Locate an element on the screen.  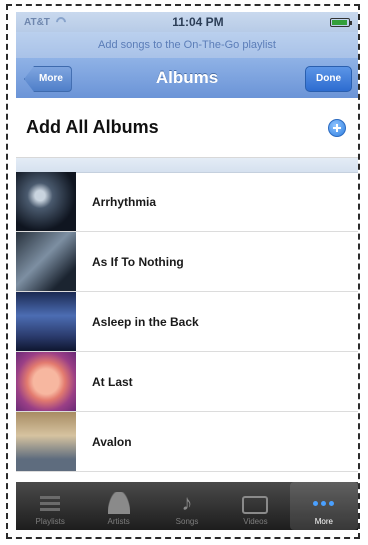
videos-icon is located at coordinates (255, 505).